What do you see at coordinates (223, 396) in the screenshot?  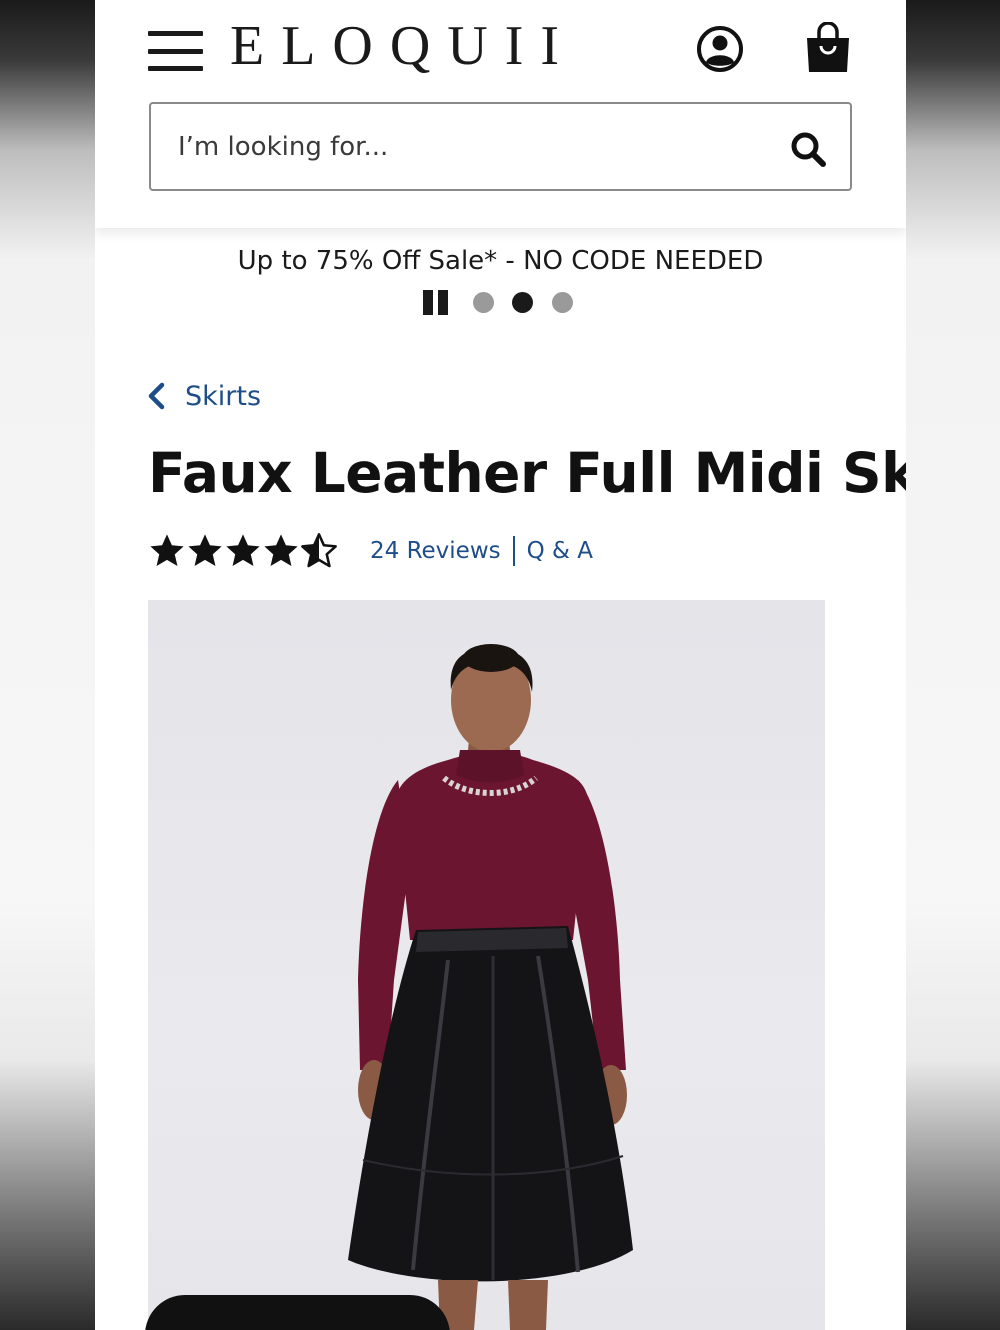 I see `breadcrumb-label: Skirts` at bounding box center [223, 396].